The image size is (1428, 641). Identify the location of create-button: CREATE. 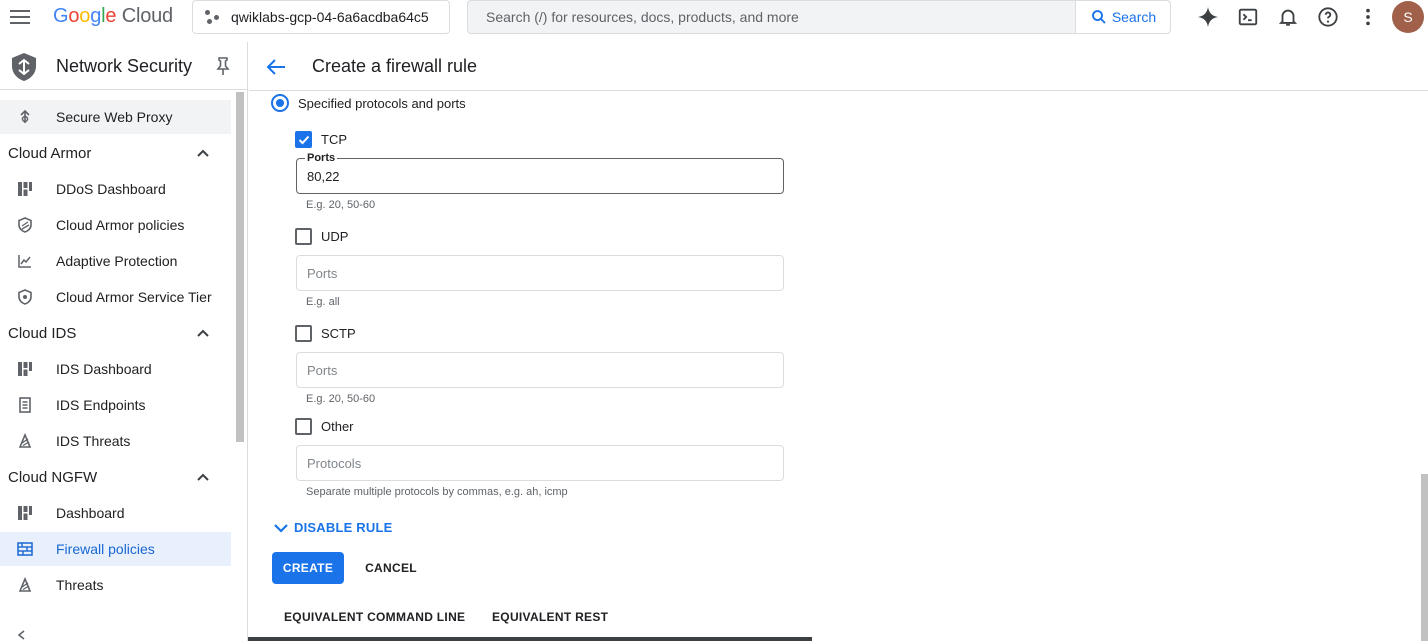
(308, 568).